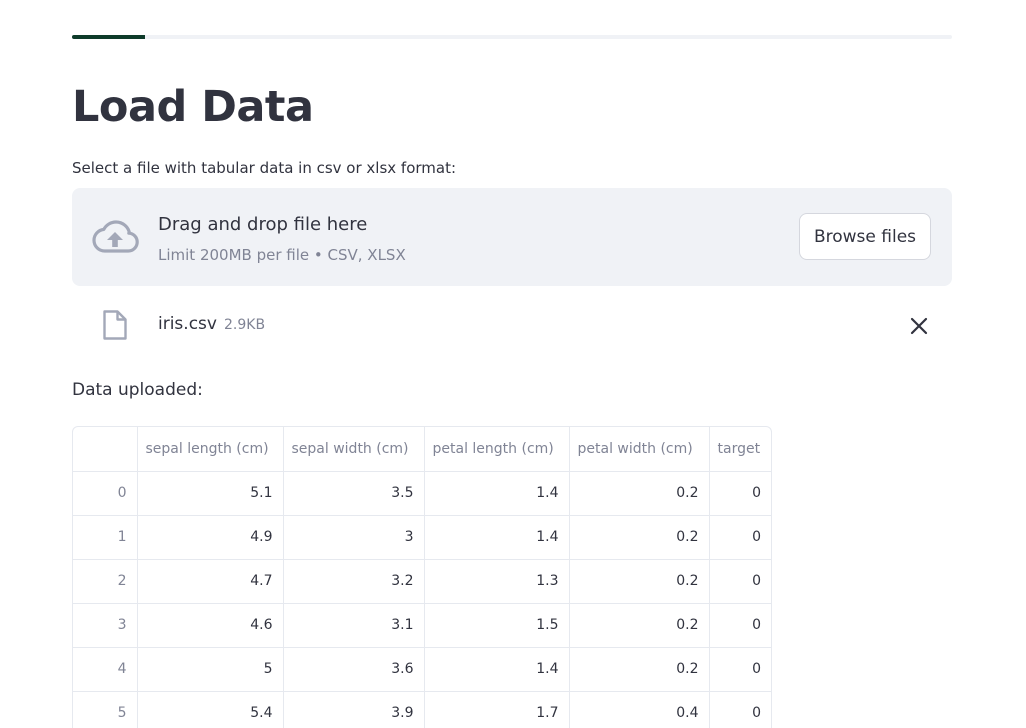 The width and height of the screenshot is (1026, 728). I want to click on table-cell: 4.7, so click(210, 581).